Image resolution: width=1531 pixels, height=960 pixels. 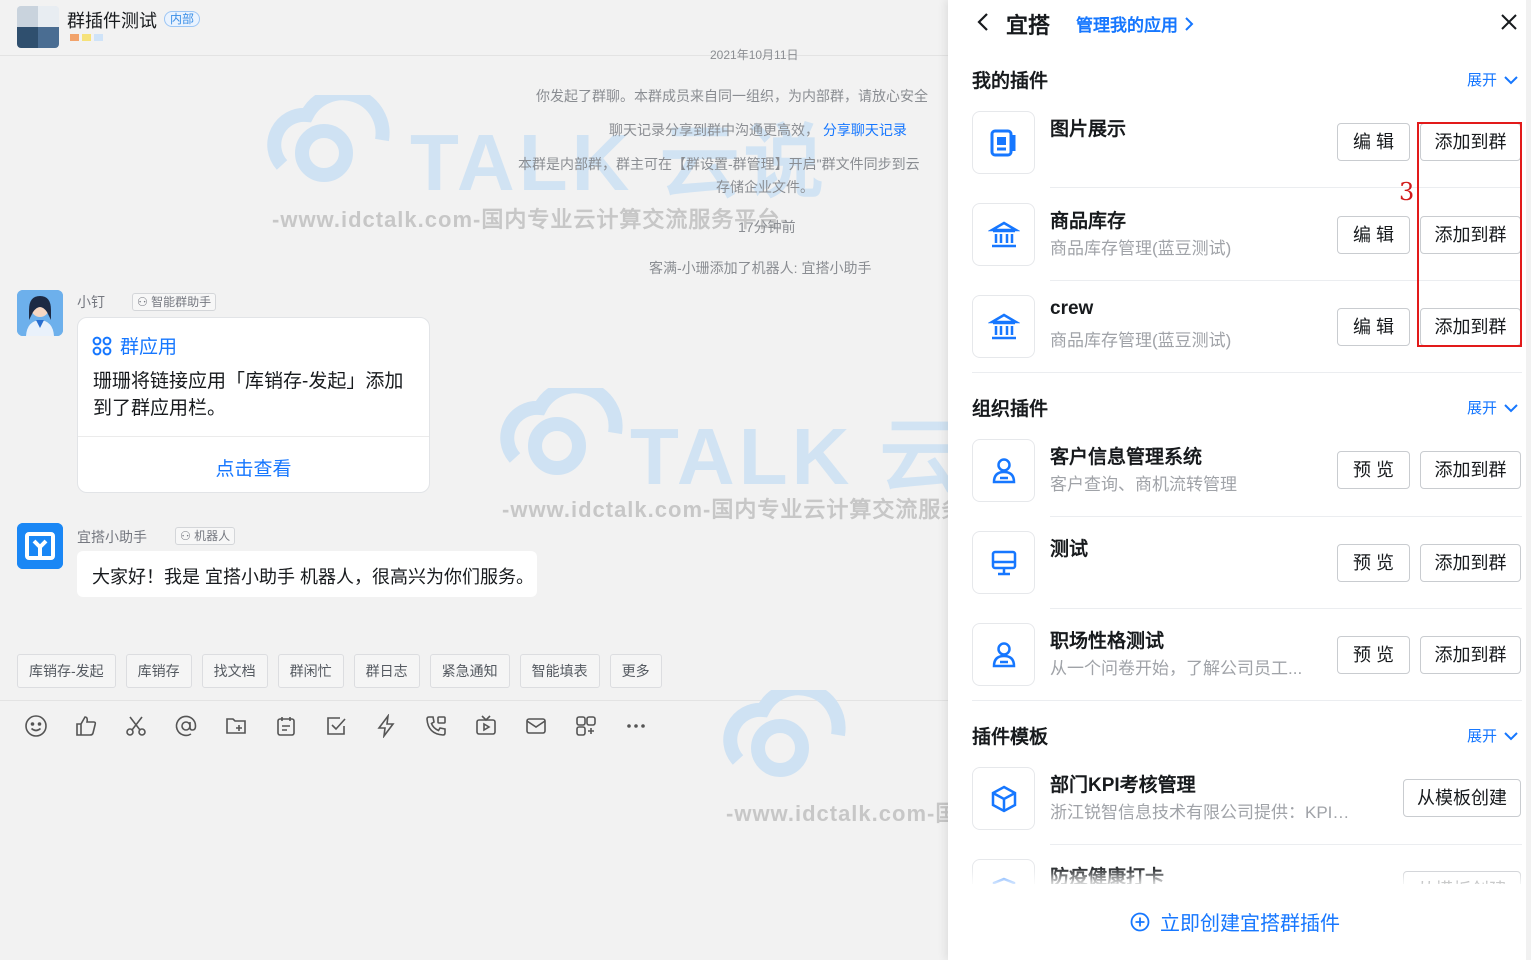 I want to click on sender-name: 小钉, so click(x=91, y=302).